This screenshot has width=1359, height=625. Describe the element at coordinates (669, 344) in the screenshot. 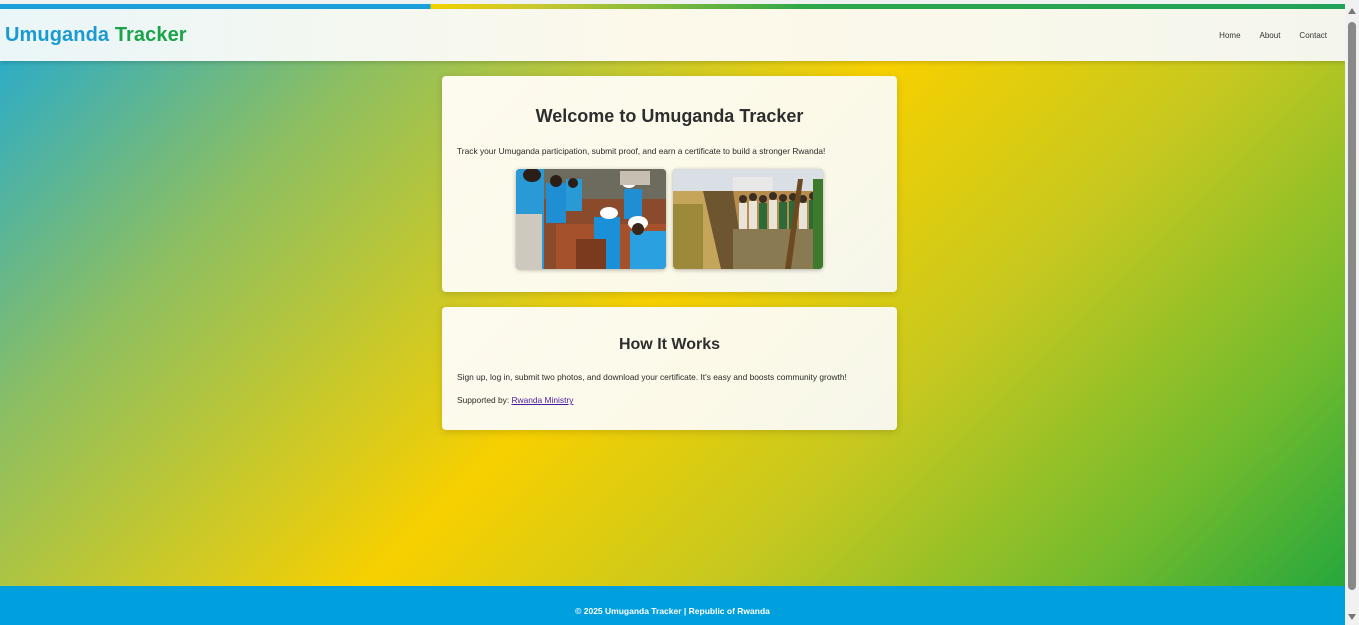

I see `how-title: How It Works` at that location.